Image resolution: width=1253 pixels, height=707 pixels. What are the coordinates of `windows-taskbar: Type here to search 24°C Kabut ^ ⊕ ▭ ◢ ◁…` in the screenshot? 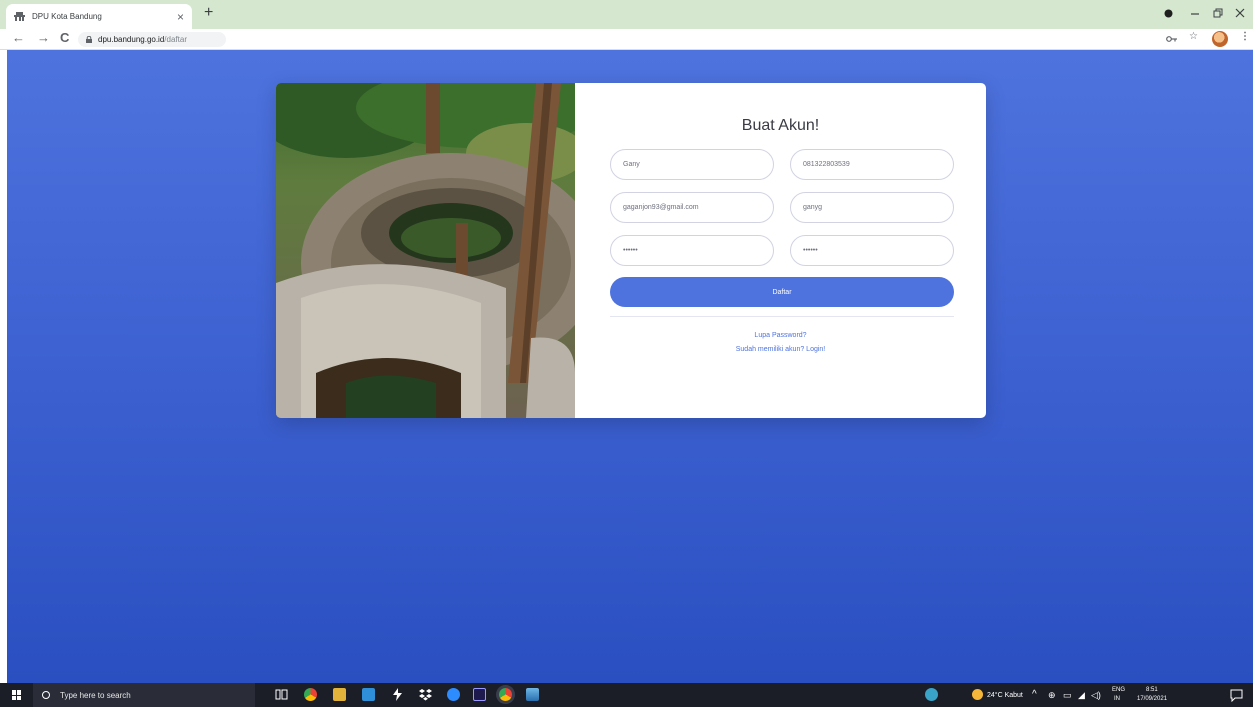 It's located at (626, 695).